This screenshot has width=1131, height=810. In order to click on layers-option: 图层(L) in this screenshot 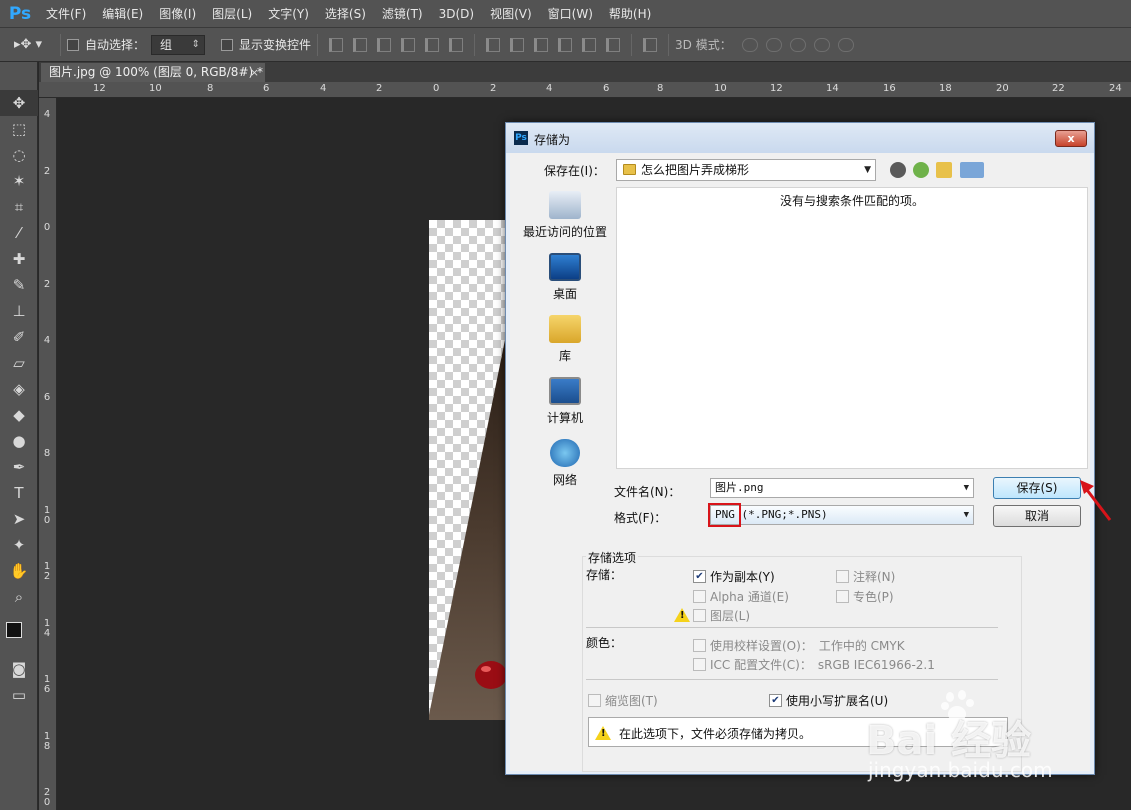, I will do `click(721, 615)`.